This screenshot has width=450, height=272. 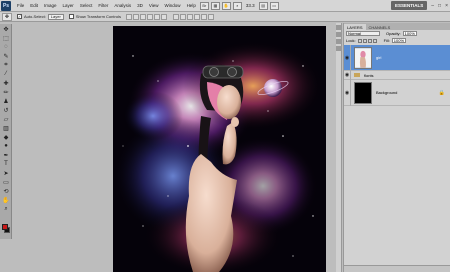 What do you see at coordinates (393, 33) in the screenshot?
I see `opacity-label: Opacity:` at bounding box center [393, 33].